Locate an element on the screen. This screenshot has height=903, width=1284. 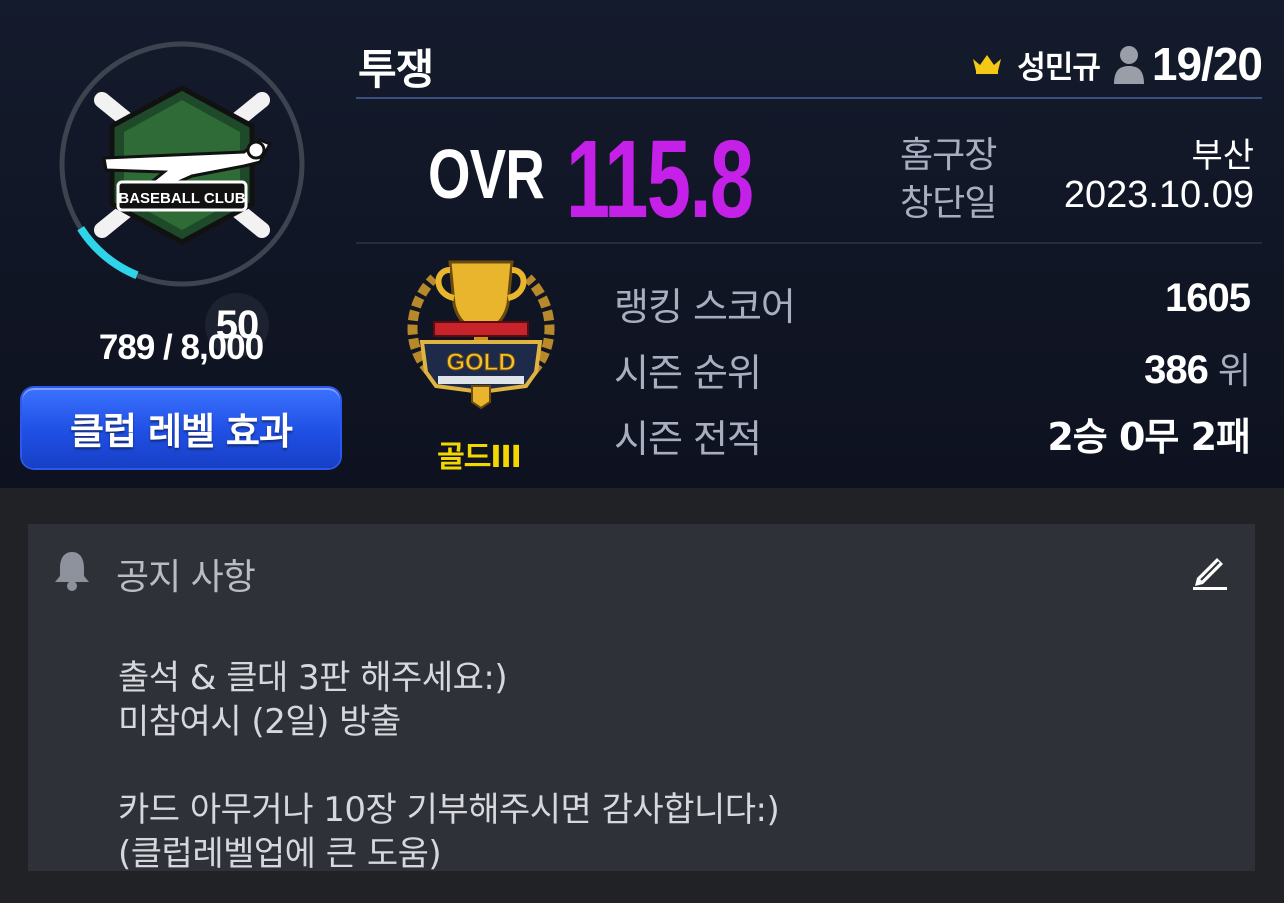
notice-title: 공지 사항 is located at coordinates (186, 577).